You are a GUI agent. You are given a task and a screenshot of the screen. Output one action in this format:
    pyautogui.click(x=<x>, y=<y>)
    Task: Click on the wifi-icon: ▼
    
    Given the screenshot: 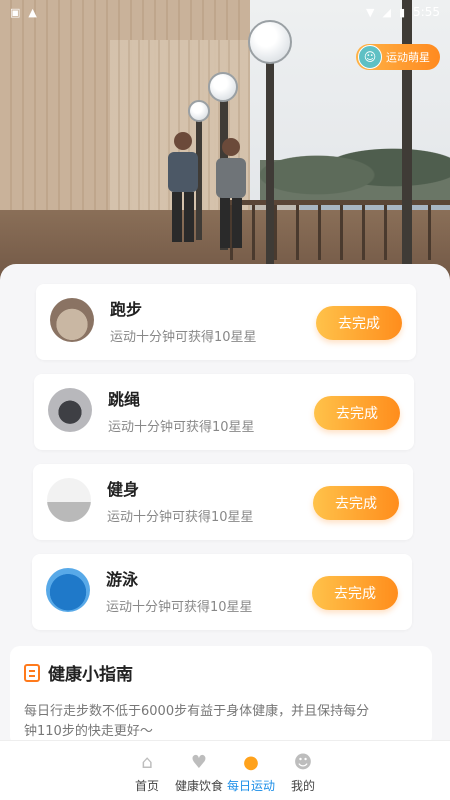 What is the action you would take?
    pyautogui.click(x=370, y=12)
    